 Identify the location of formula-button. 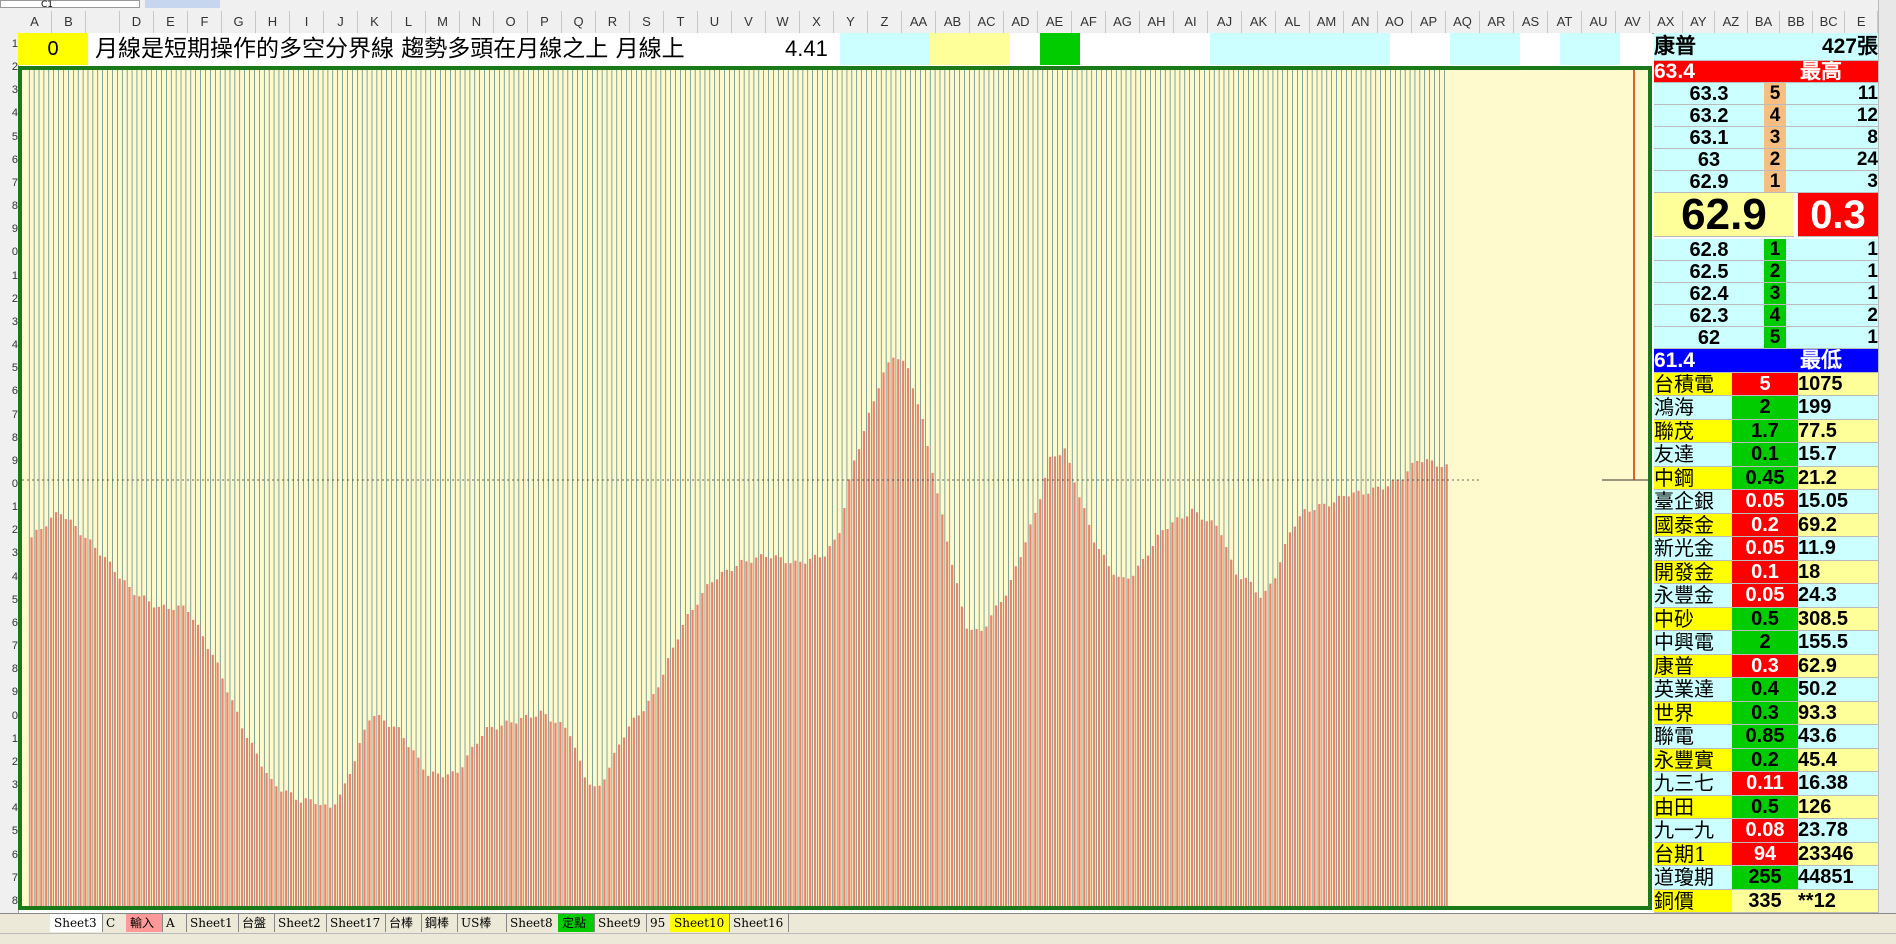
(182, 4).